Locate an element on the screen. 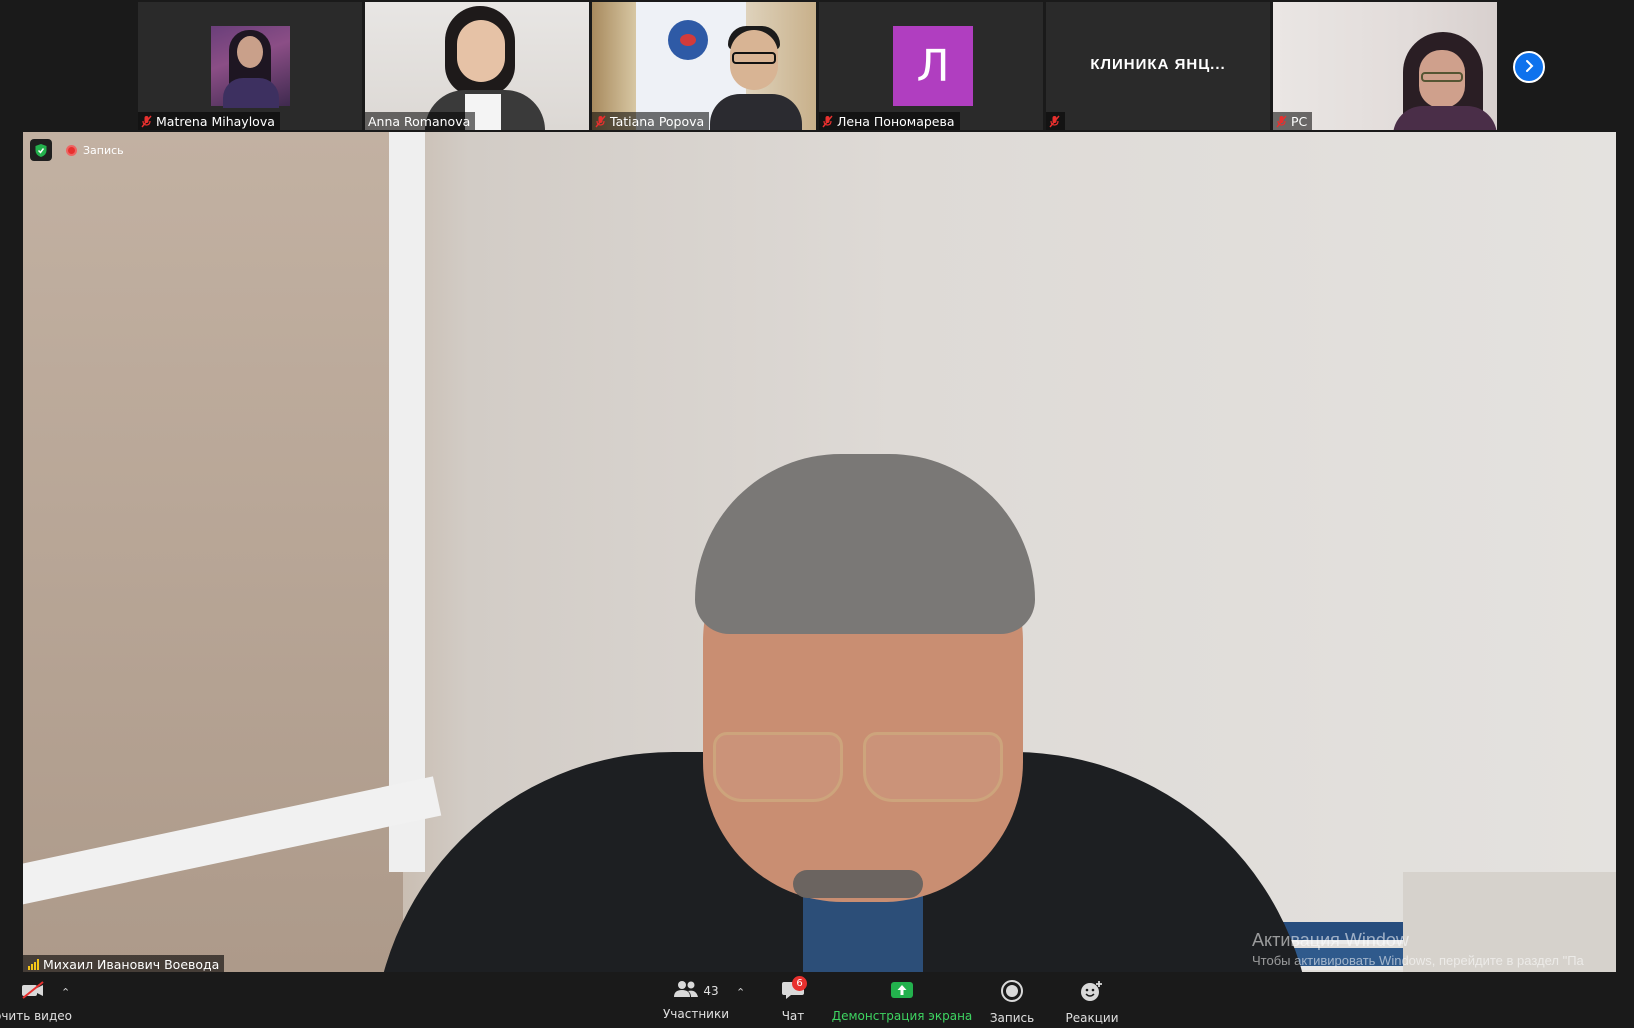 The width and height of the screenshot is (1634, 1028). participant-initial-avatar: Л is located at coordinates (933, 66).